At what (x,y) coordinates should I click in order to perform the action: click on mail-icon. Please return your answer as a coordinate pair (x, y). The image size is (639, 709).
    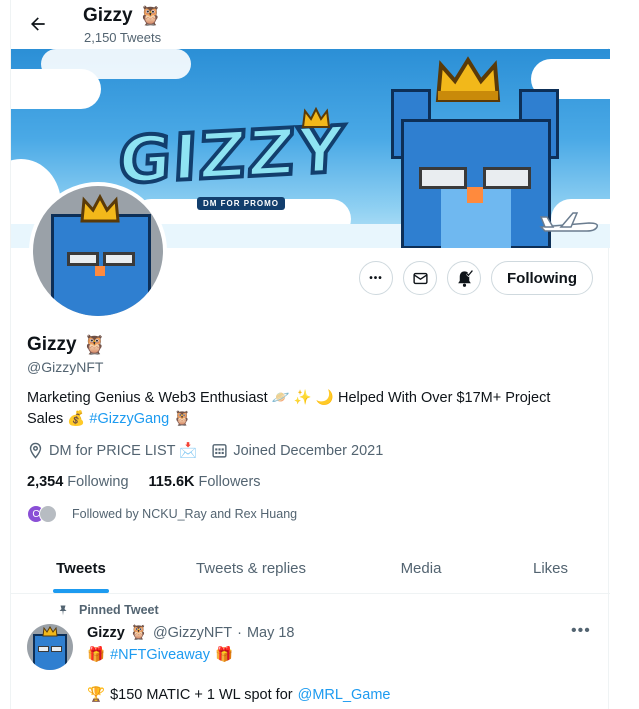
    Looking at the image, I should click on (420, 278).